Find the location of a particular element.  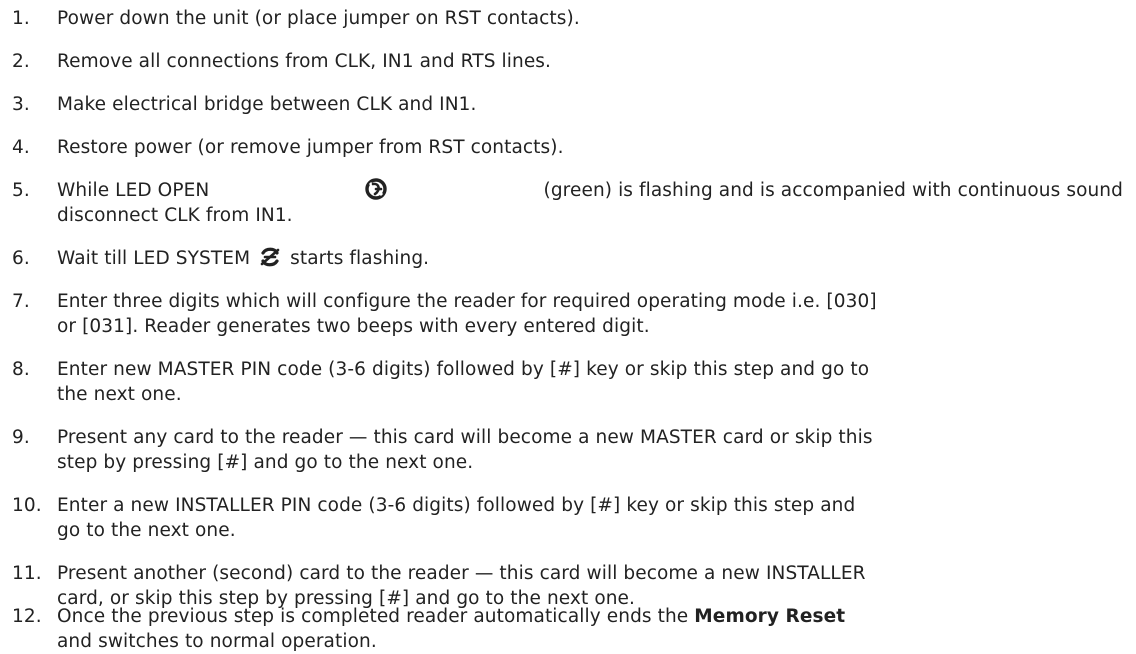

led-system-icon is located at coordinates (270, 257).